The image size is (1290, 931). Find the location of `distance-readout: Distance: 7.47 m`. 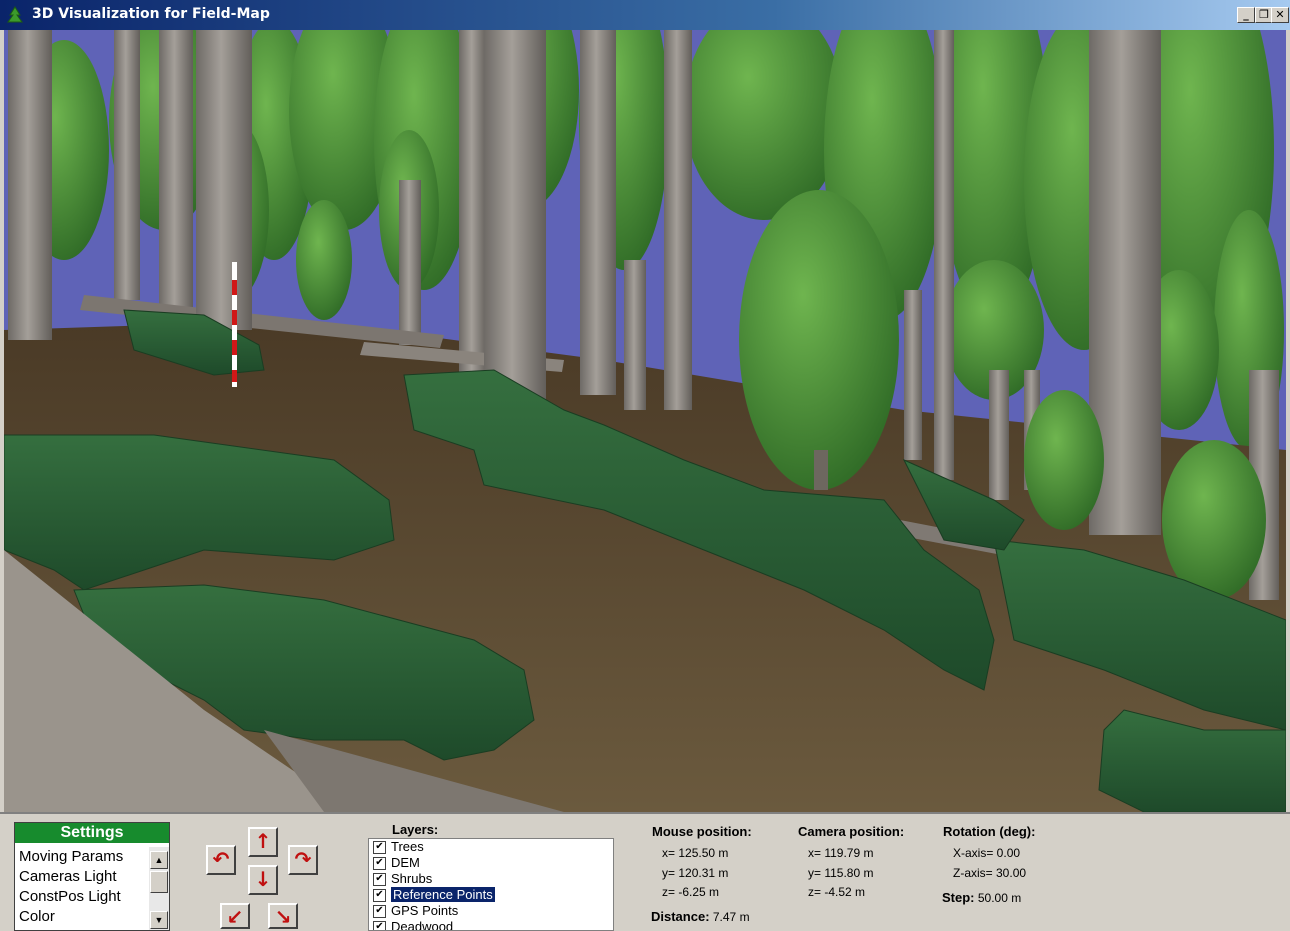

distance-readout: Distance: 7.47 m is located at coordinates (700, 916).